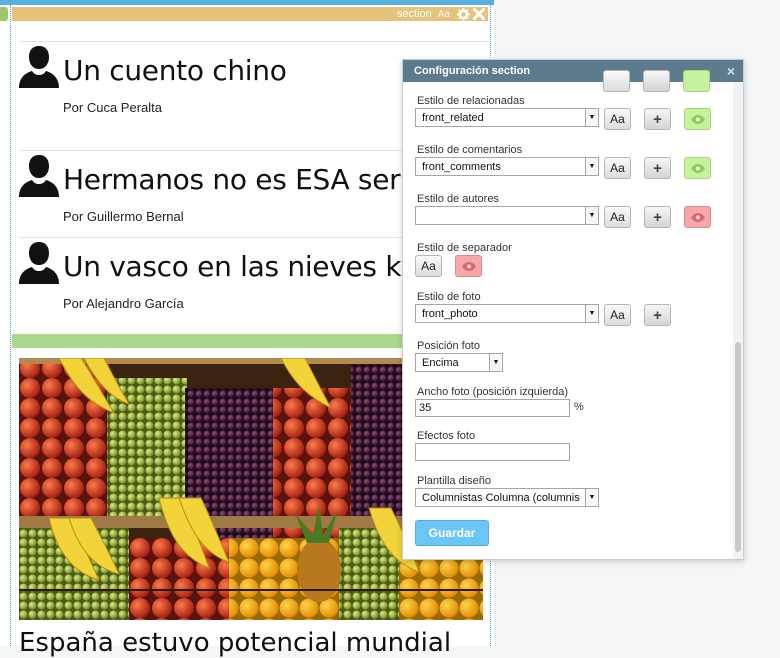 This screenshot has width=780, height=658. What do you see at coordinates (175, 70) in the screenshot?
I see `article-title: Un cuento chino` at bounding box center [175, 70].